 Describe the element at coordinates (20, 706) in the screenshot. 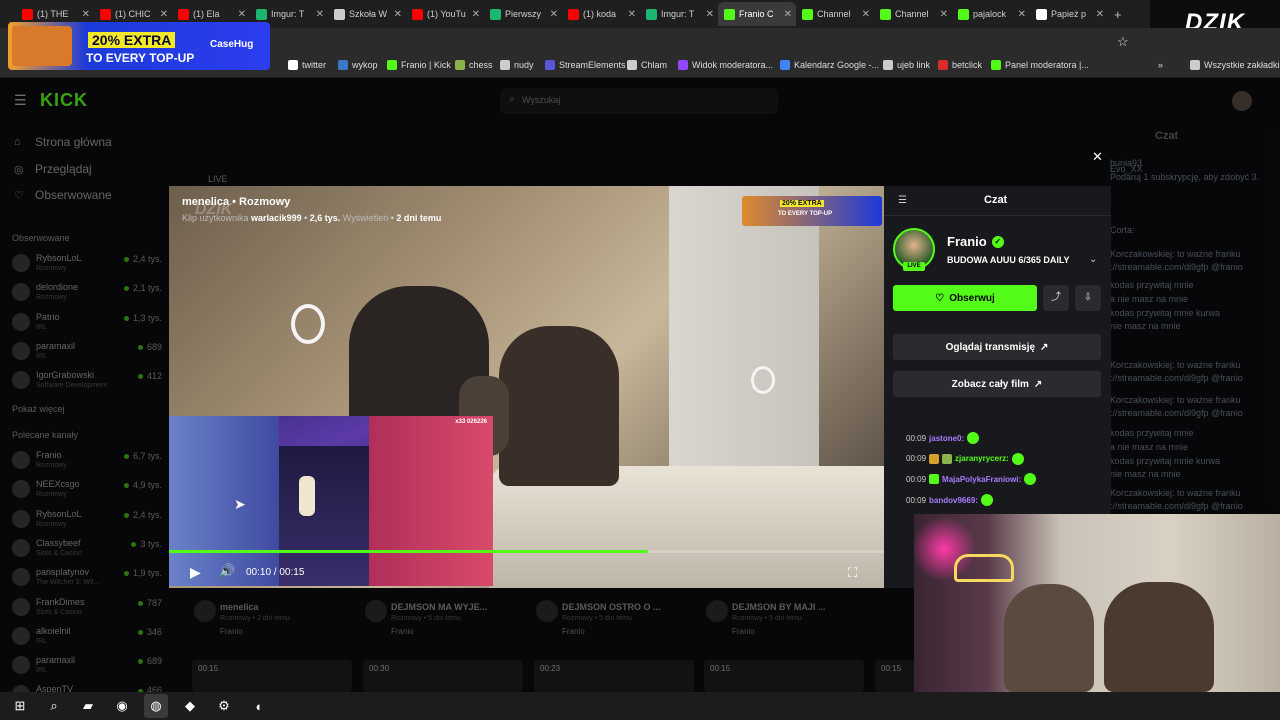

I see `windows-icon: ⊞` at that location.